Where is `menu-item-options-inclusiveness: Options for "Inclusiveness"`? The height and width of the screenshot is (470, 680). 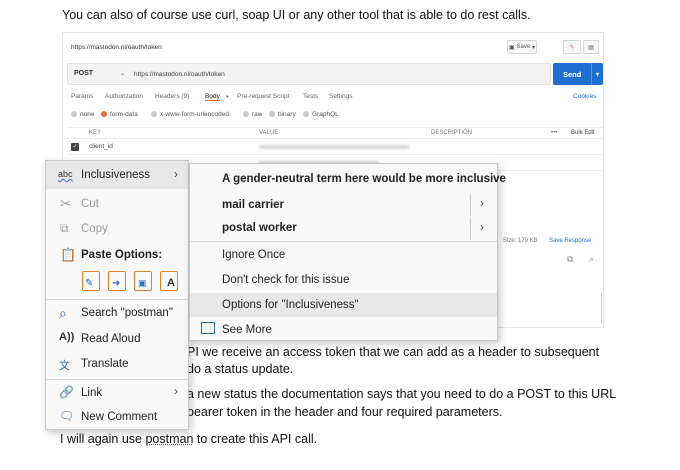 menu-item-options-inclusiveness: Options for "Inclusiveness" is located at coordinates (290, 305).